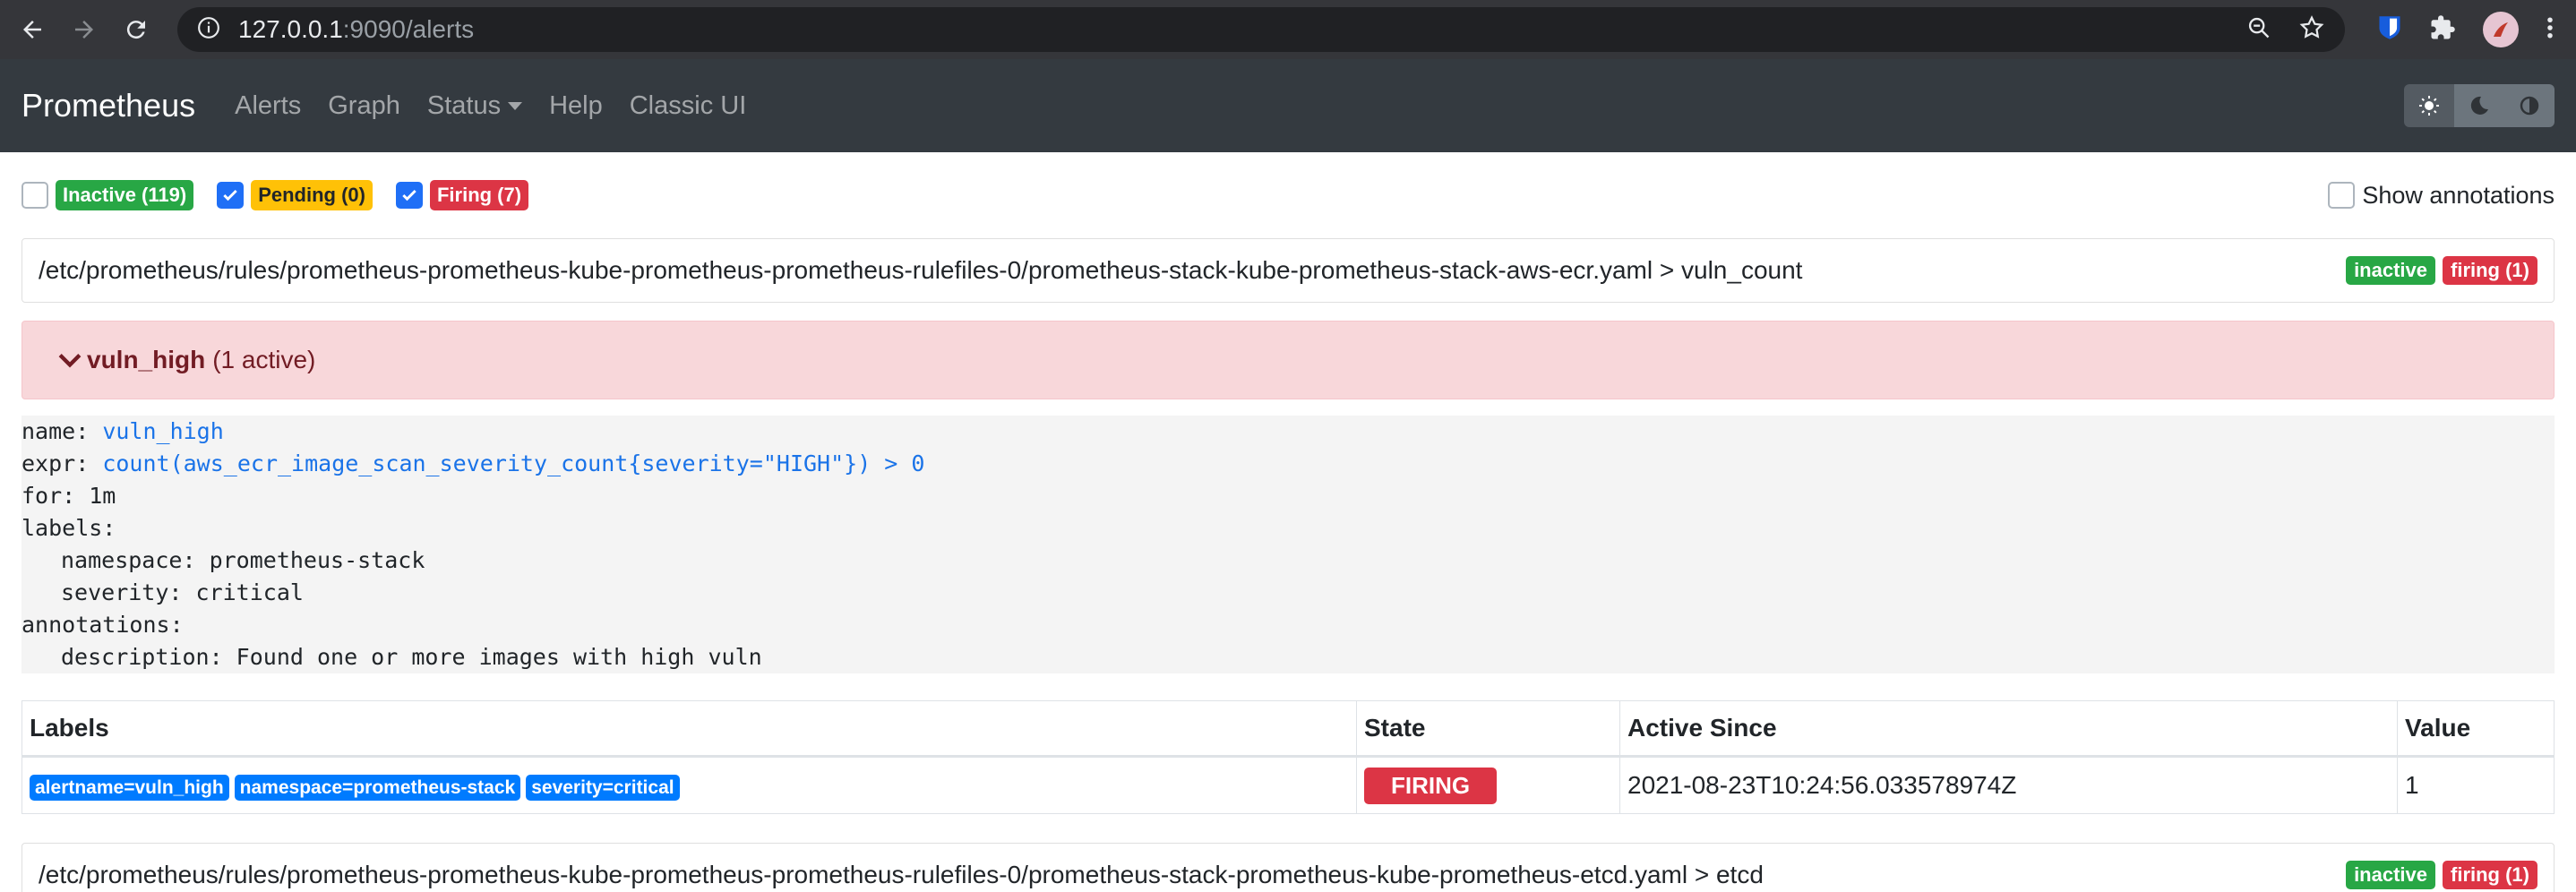  I want to click on col-value-header: Value, so click(2476, 729).